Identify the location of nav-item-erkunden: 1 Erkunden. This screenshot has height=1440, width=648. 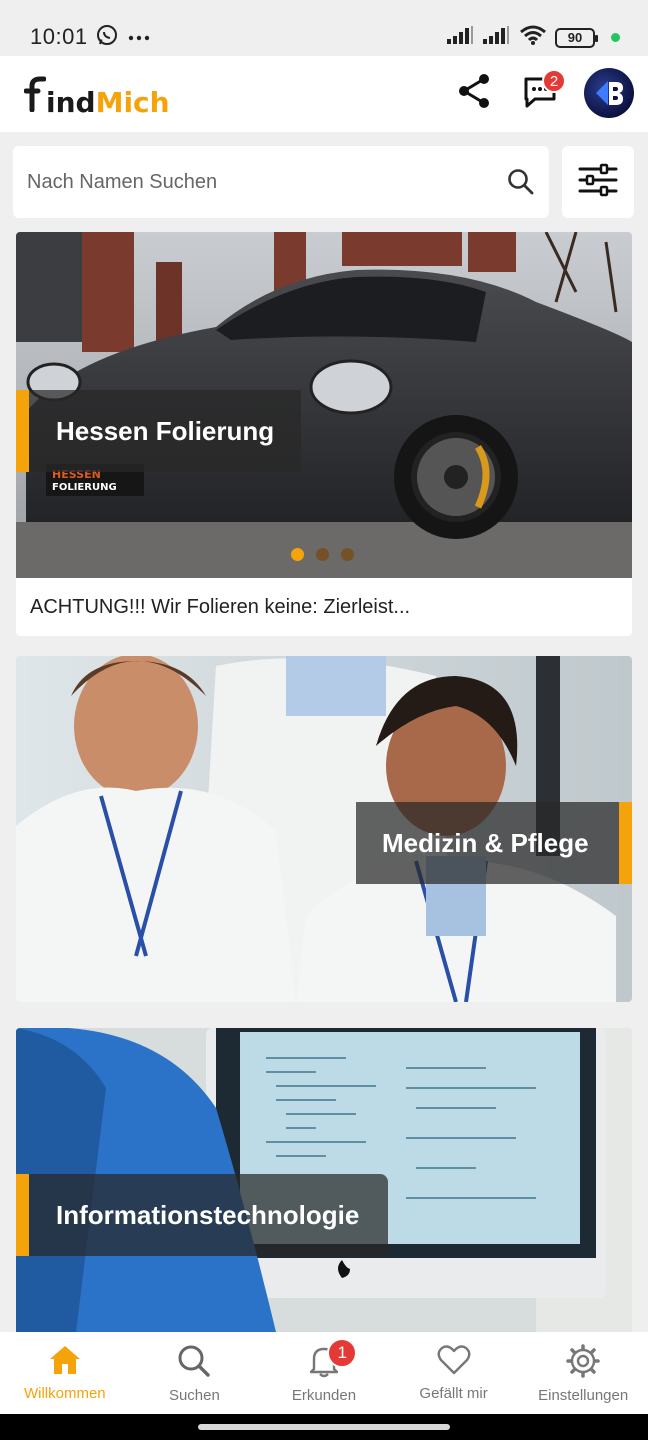
(324, 1373).